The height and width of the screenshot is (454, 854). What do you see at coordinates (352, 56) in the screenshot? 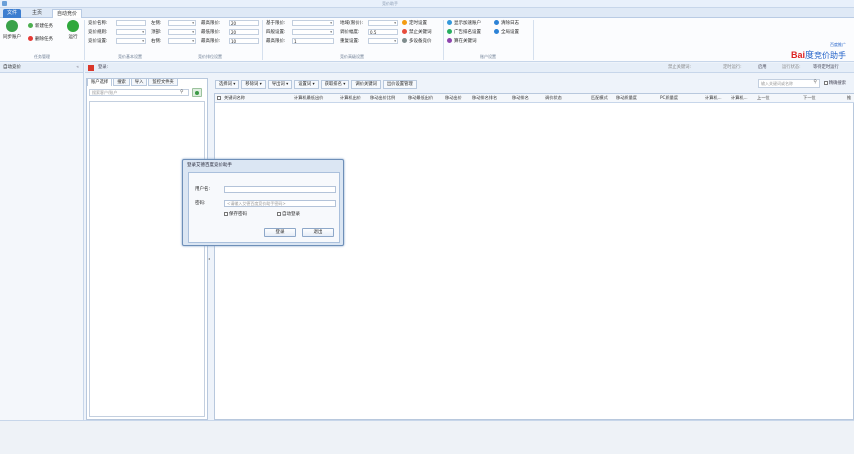
I see `group-advanced-label: 竞价高级设置` at bounding box center [352, 56].